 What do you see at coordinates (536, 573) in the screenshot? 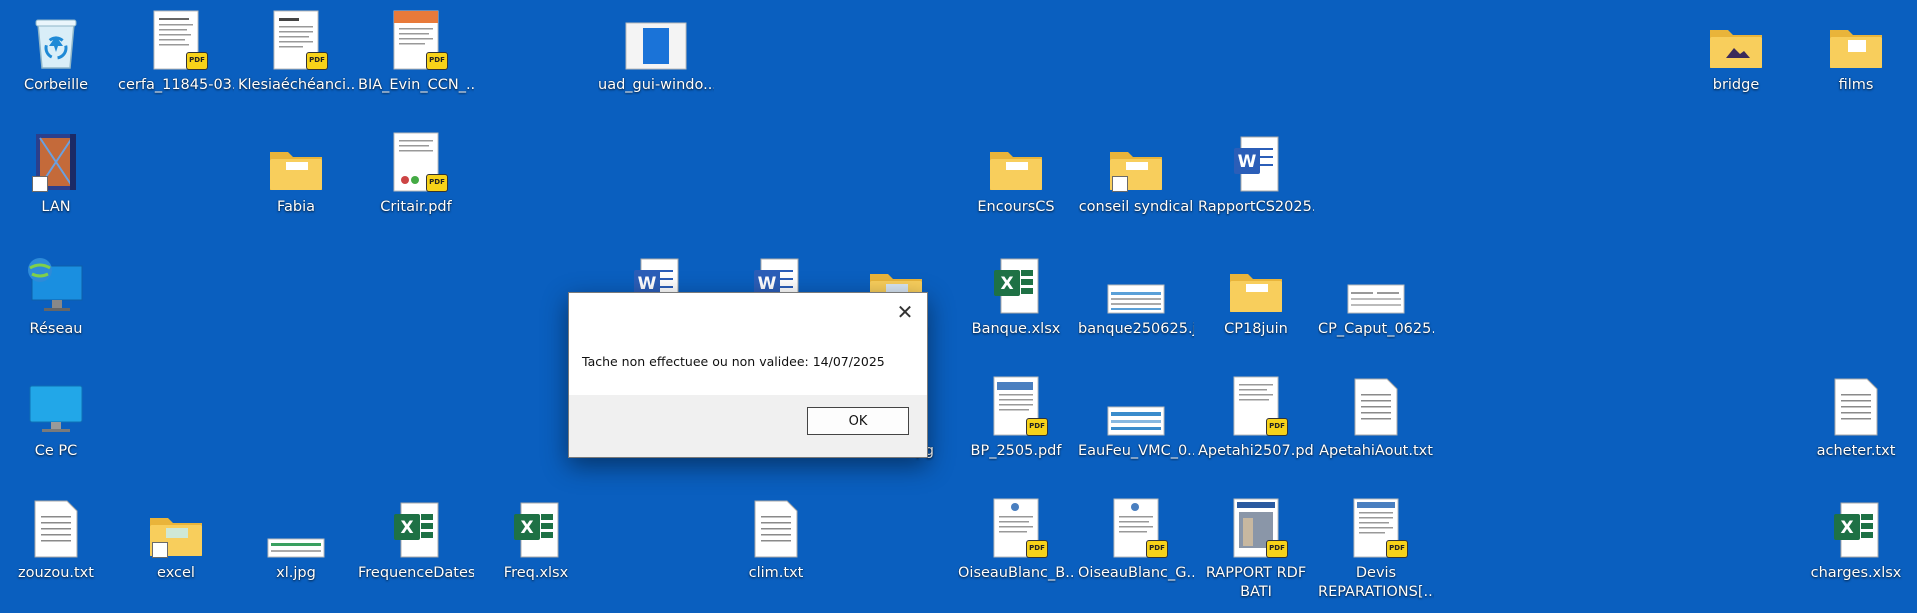
I see `desktop-icon-label: Freq.xlsx` at bounding box center [536, 573].